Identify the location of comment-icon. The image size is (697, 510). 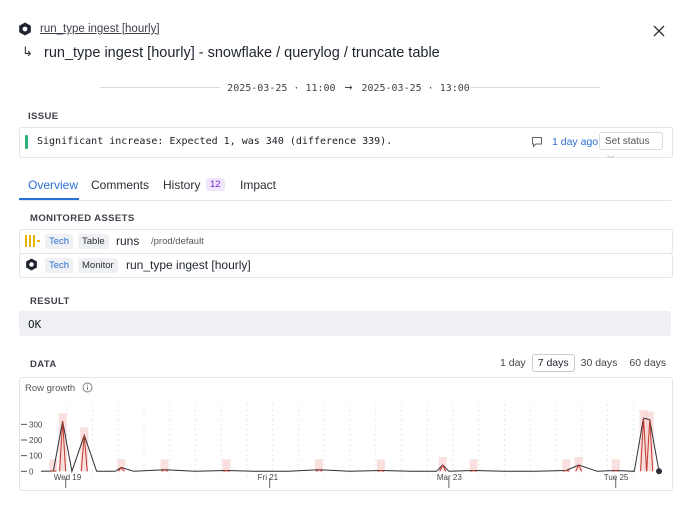
(537, 142).